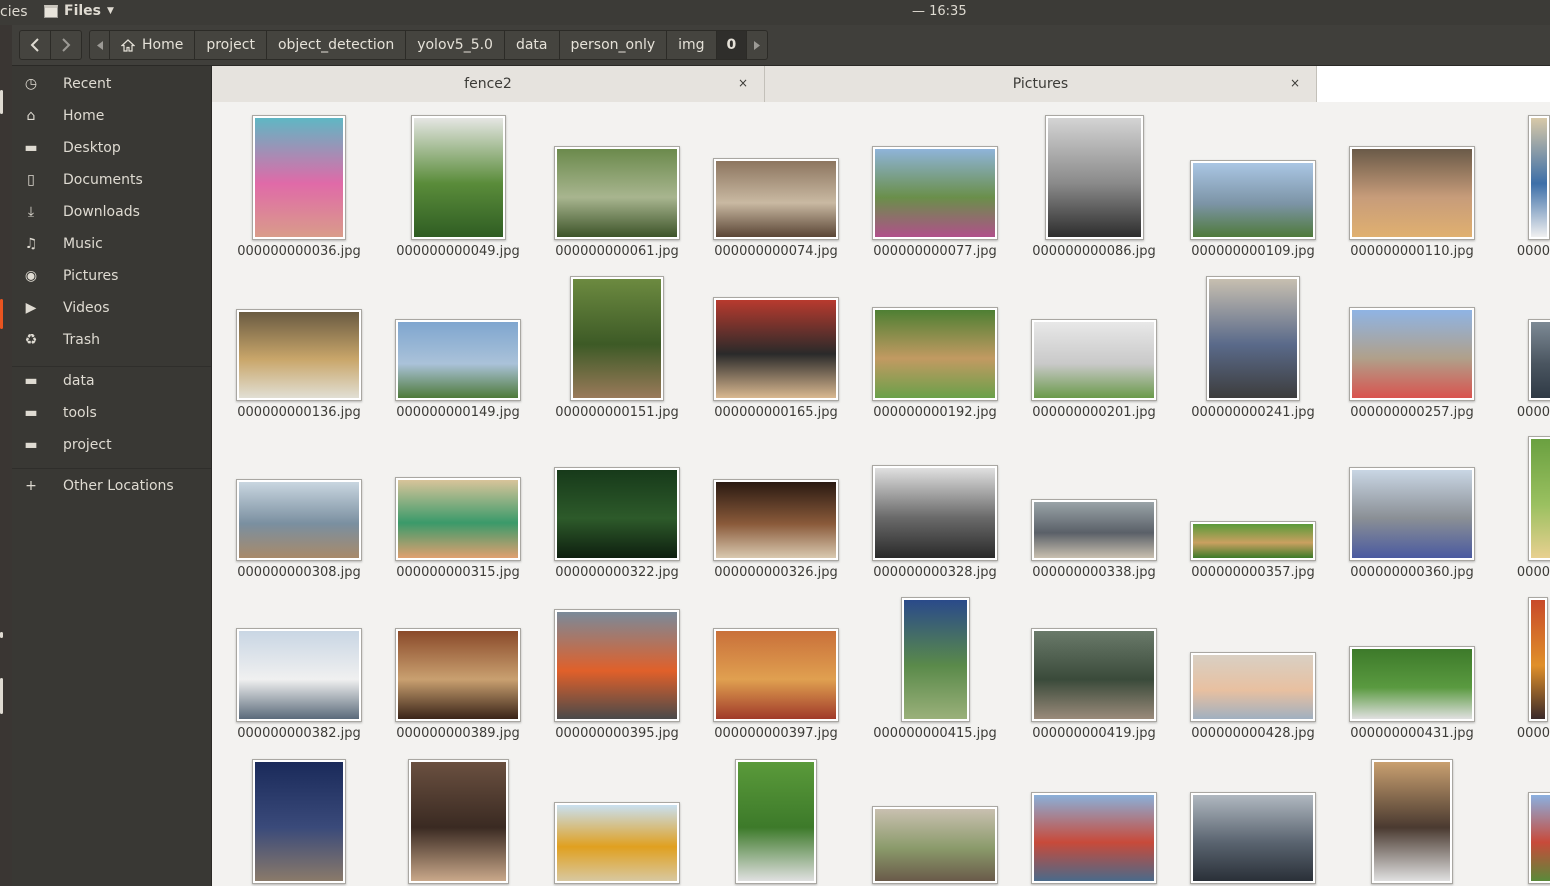 The width and height of the screenshot is (1550, 886). I want to click on pathbar-scroll-right, so click(757, 45).